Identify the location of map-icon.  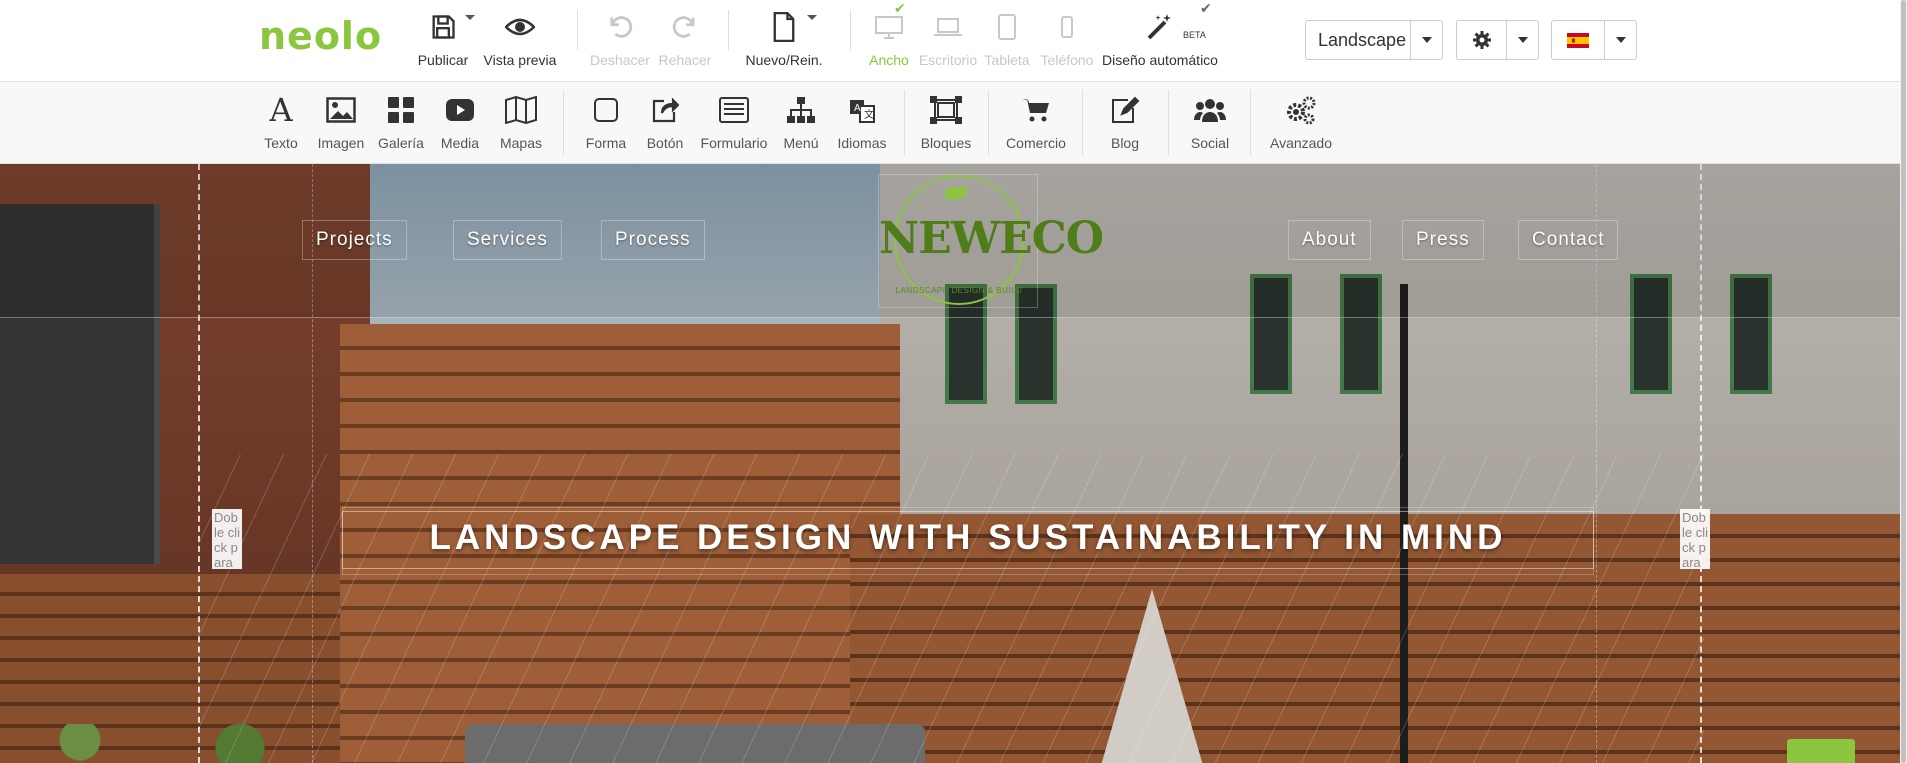
(521, 110).